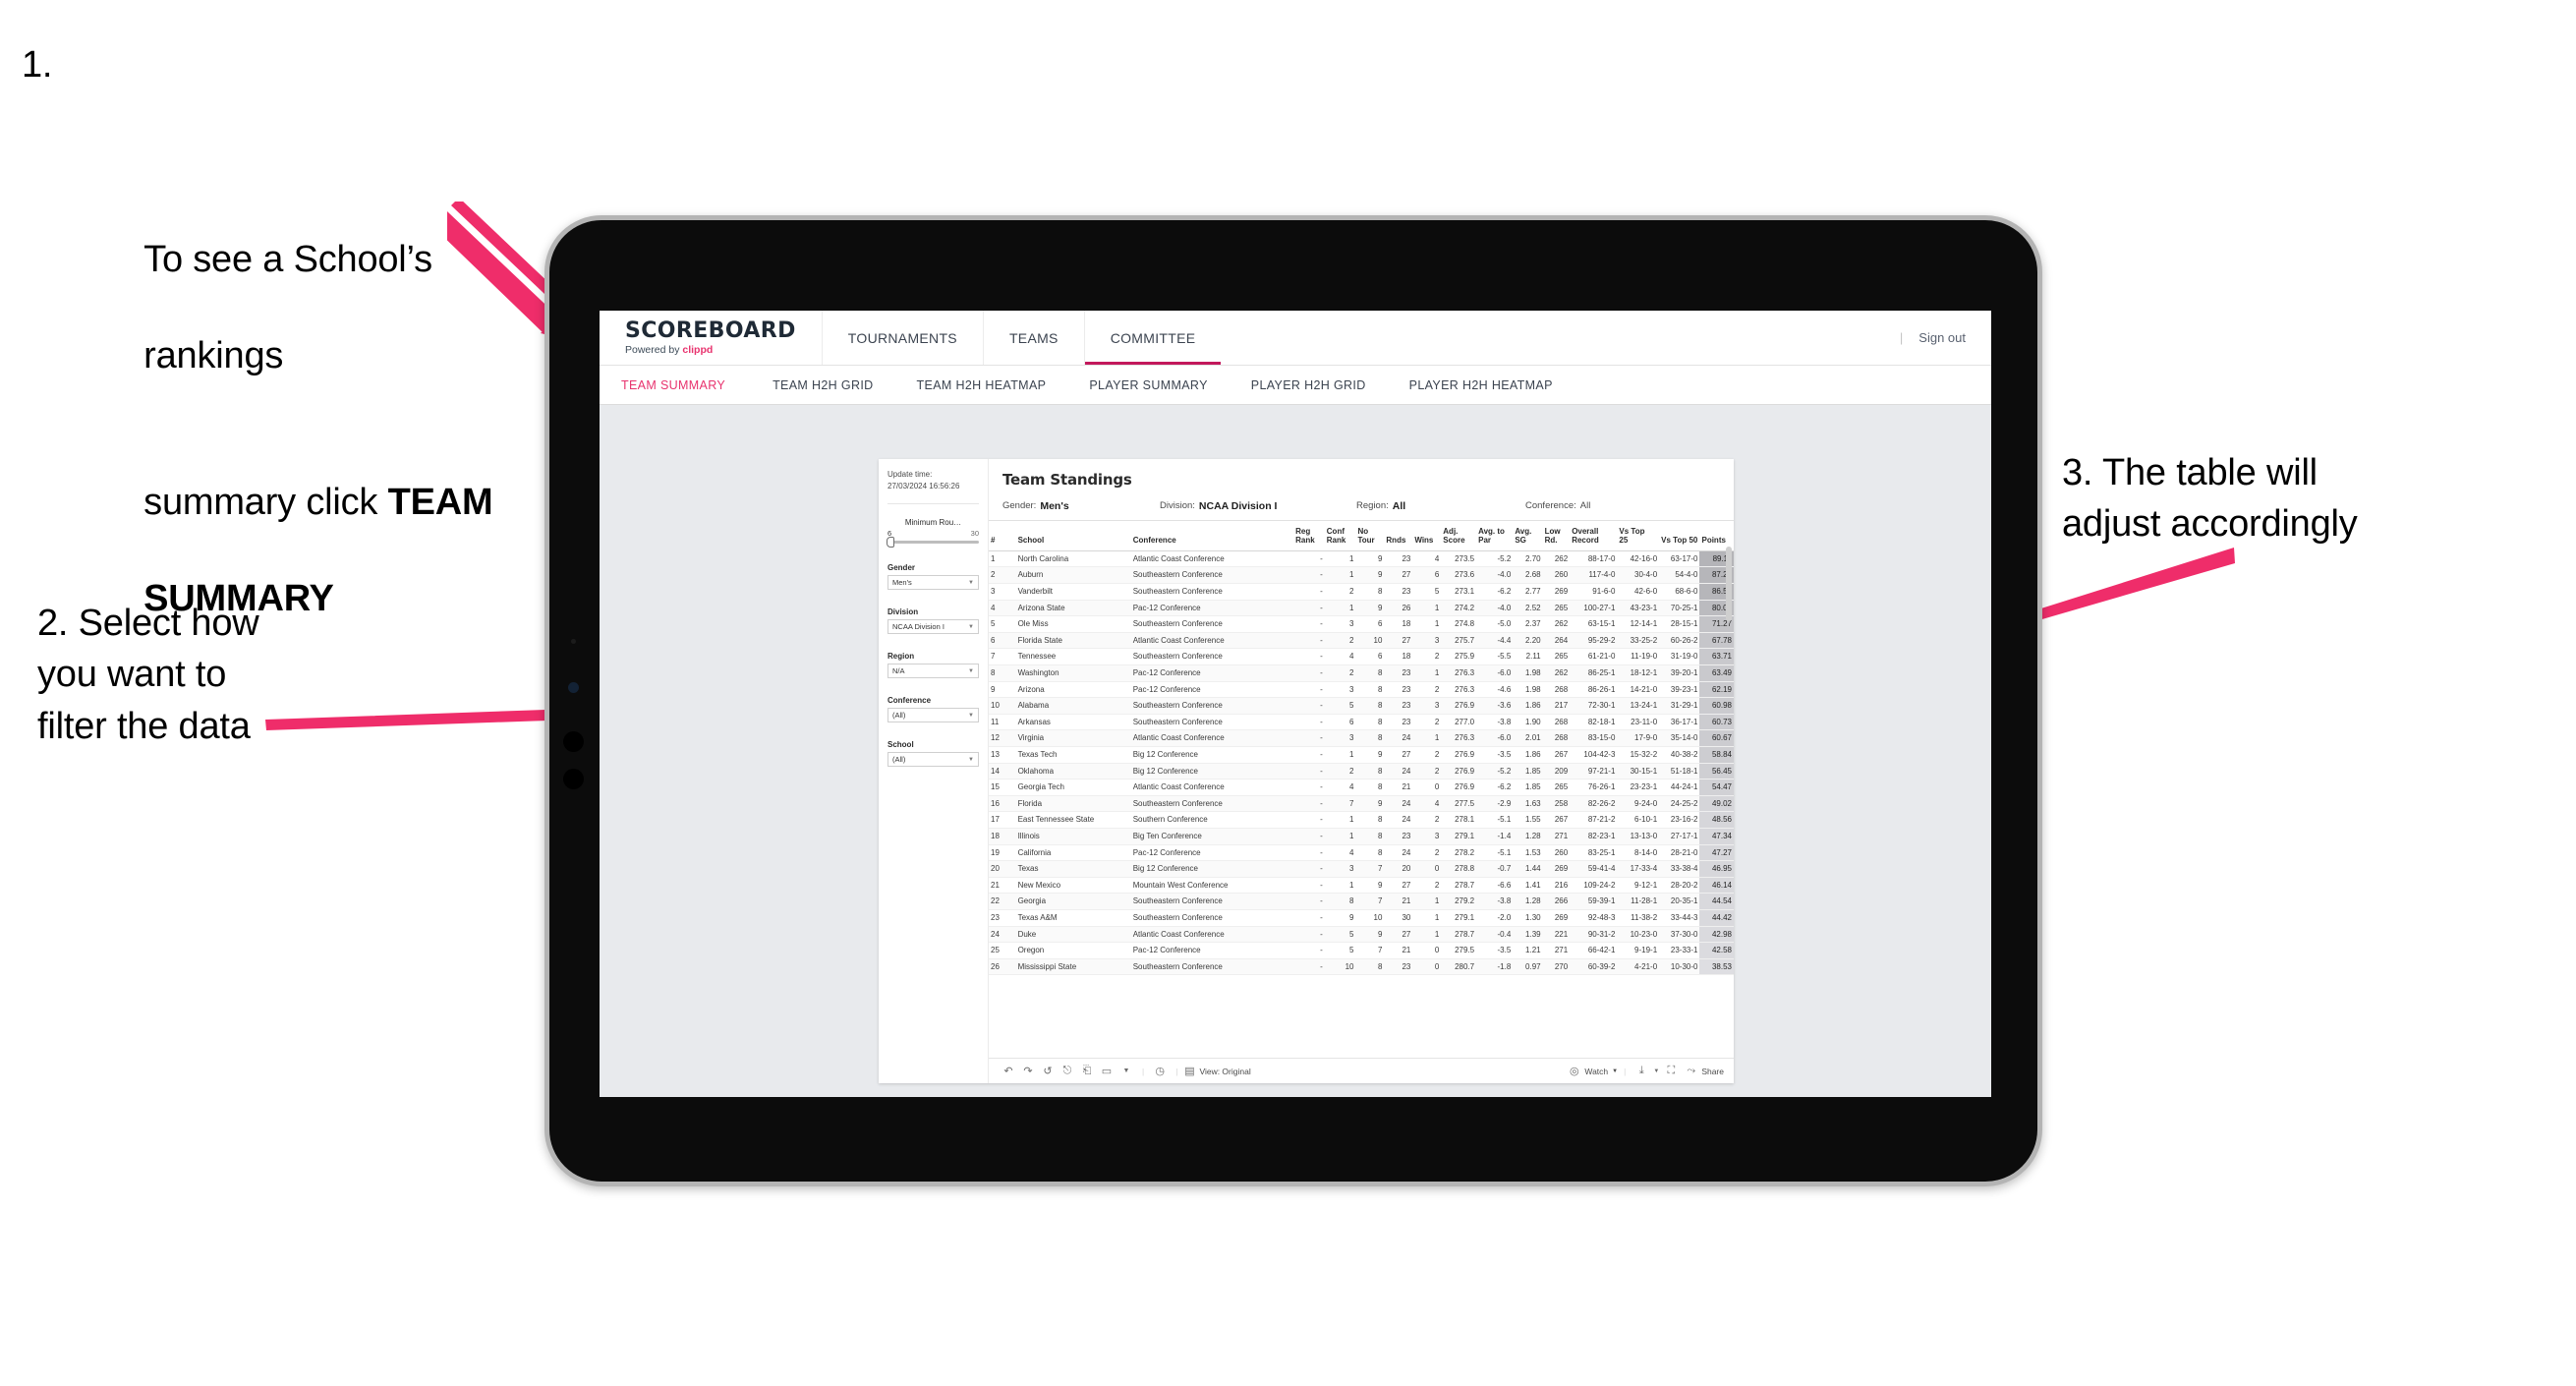 This screenshot has height=1386, width=2576. I want to click on cell-avg_sg: 2.01, so click(1528, 738).